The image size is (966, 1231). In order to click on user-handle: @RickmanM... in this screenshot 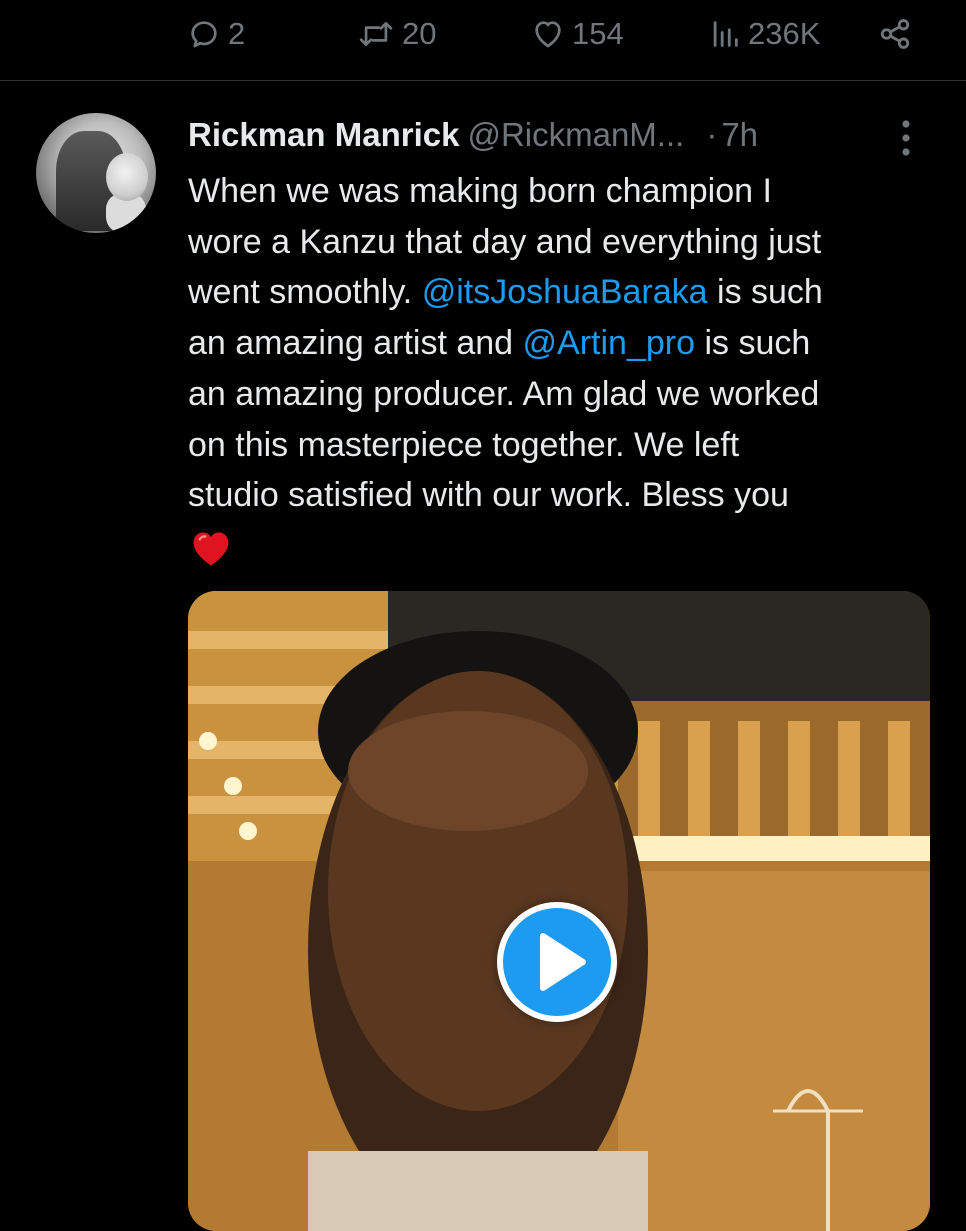, I will do `click(575, 134)`.